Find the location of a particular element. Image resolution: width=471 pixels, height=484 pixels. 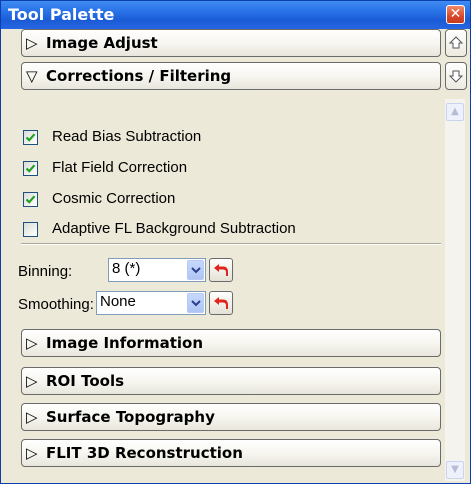

cosmic-checkbox is located at coordinates (30, 199).